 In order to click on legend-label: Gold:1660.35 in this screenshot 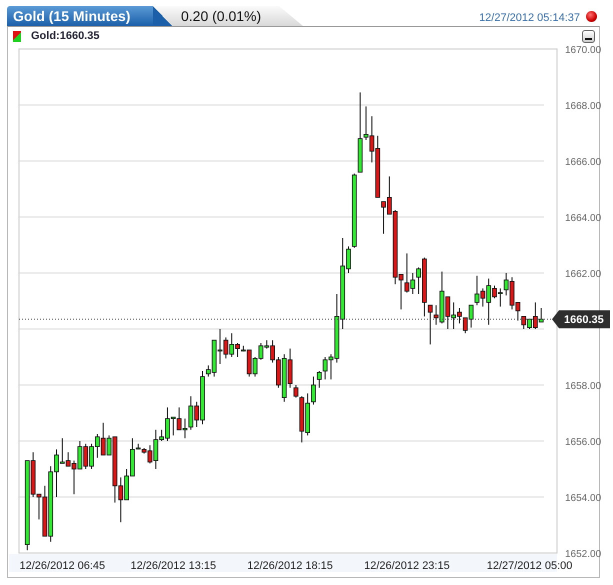, I will do `click(65, 36)`.